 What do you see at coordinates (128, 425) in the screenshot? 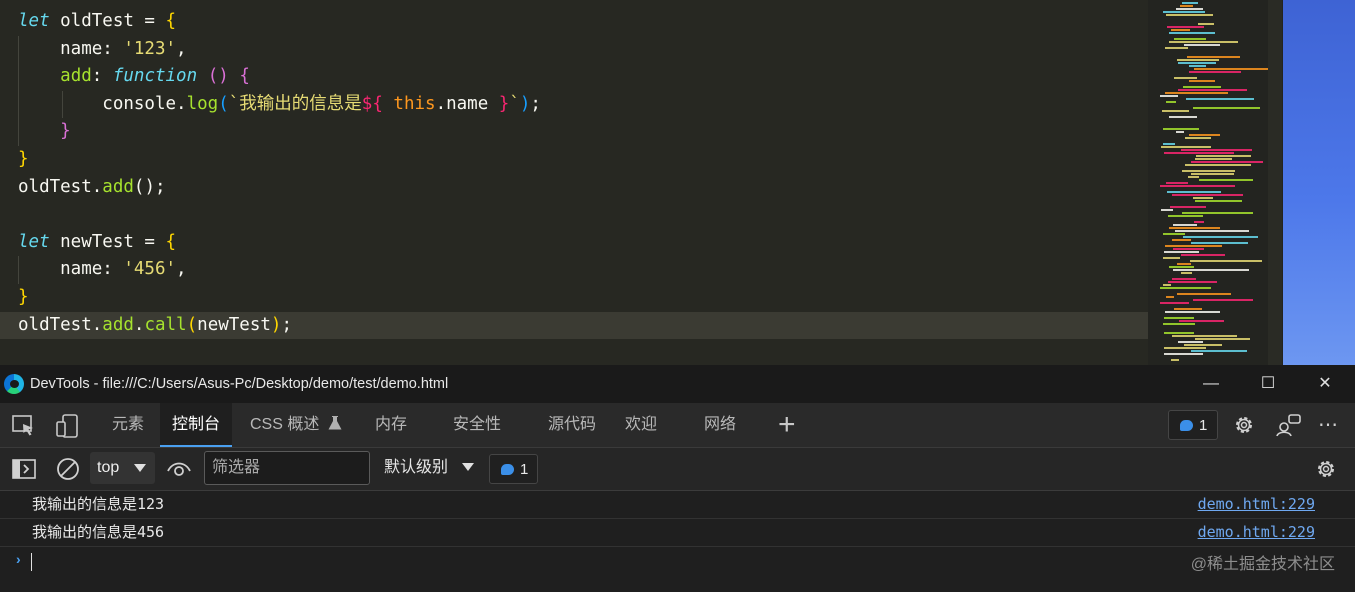
I see `tab-elements: 元素` at bounding box center [128, 425].